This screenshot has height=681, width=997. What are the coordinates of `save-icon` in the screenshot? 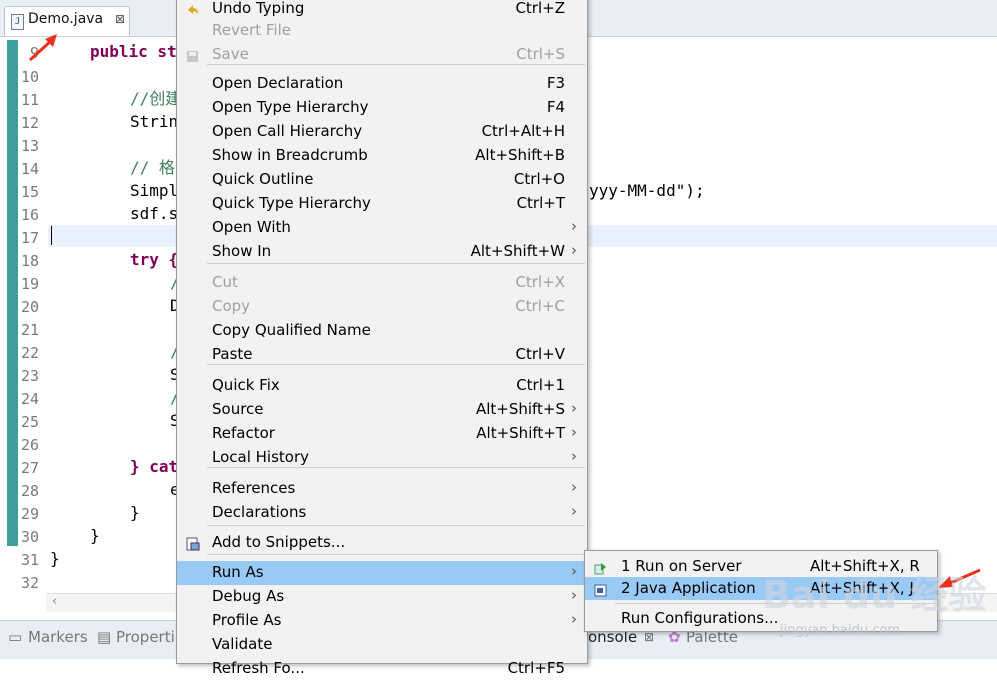 It's located at (192, 55).